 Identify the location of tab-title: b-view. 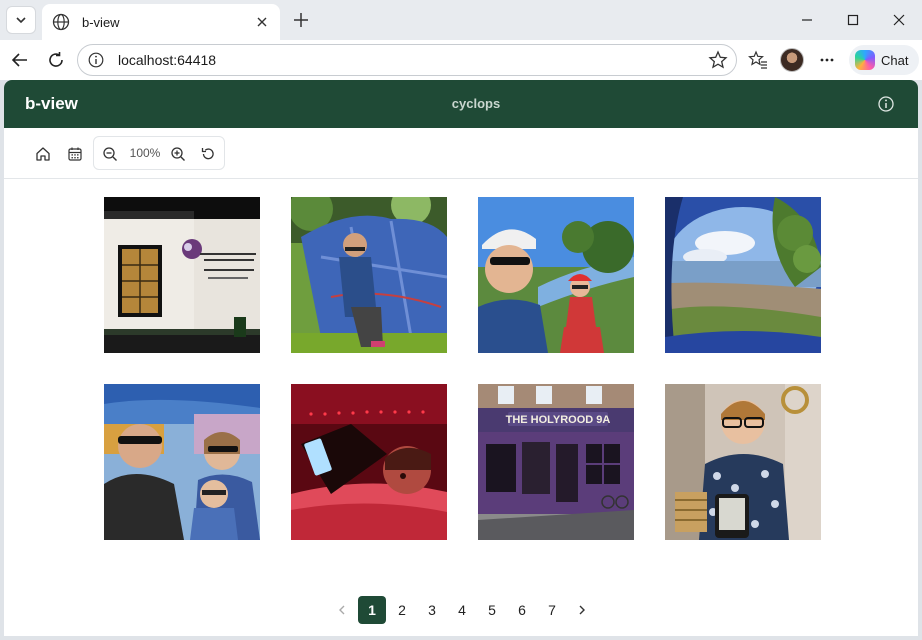
(101, 22).